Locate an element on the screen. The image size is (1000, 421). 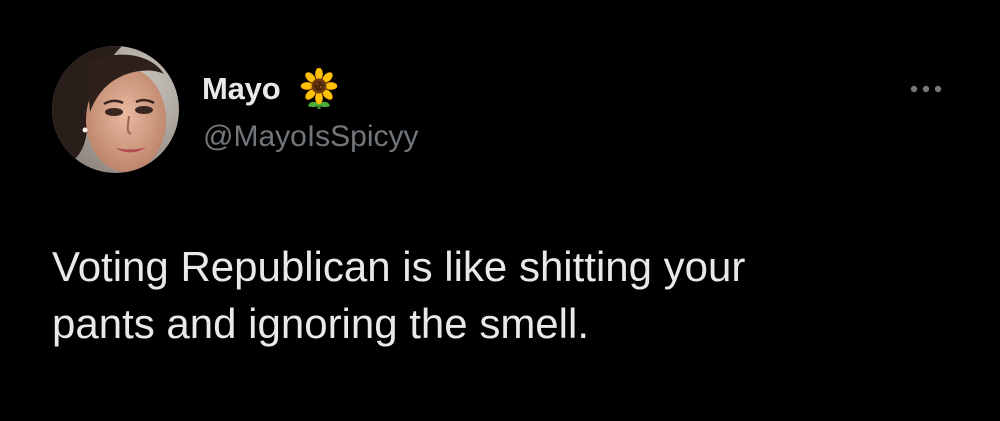
more-options-button is located at coordinates (926, 89).